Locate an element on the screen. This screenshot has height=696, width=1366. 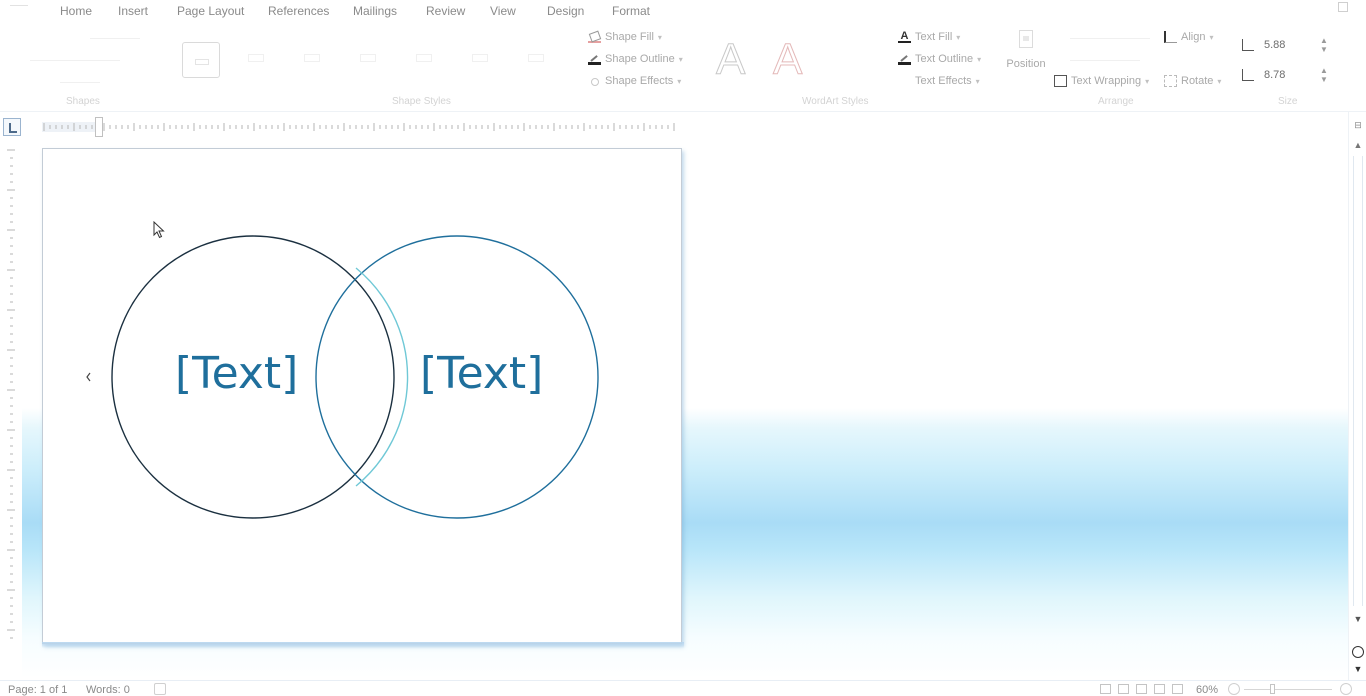
scroll-up-icon: ▲ is located at coordinates (1358, 145).